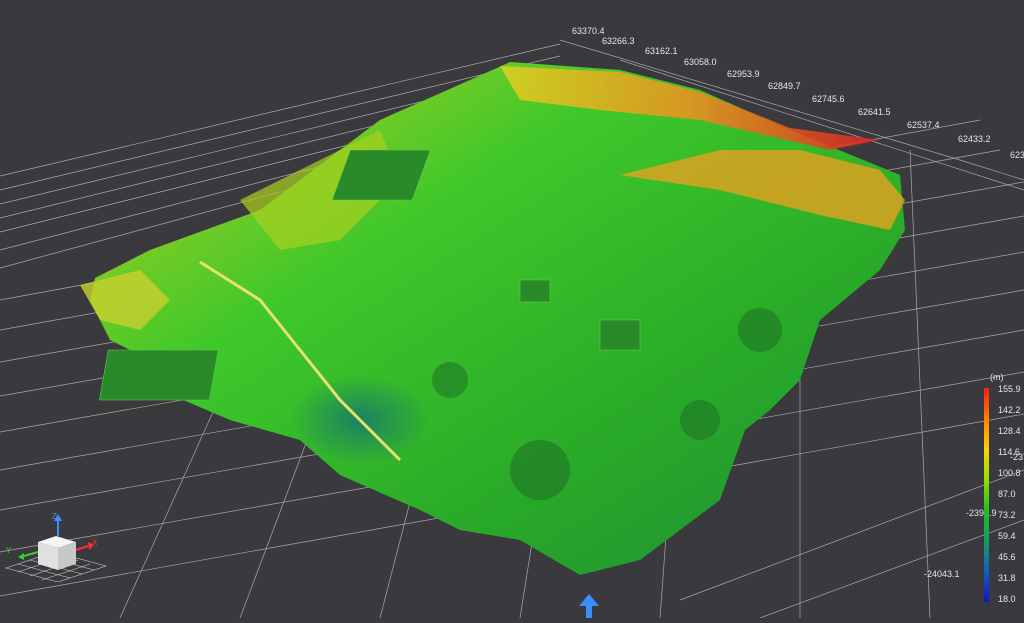 The width and height of the screenshot is (1024, 623). Describe the element at coordinates (942, 574) in the screenshot. I see `axis-label: -24043.1` at that location.